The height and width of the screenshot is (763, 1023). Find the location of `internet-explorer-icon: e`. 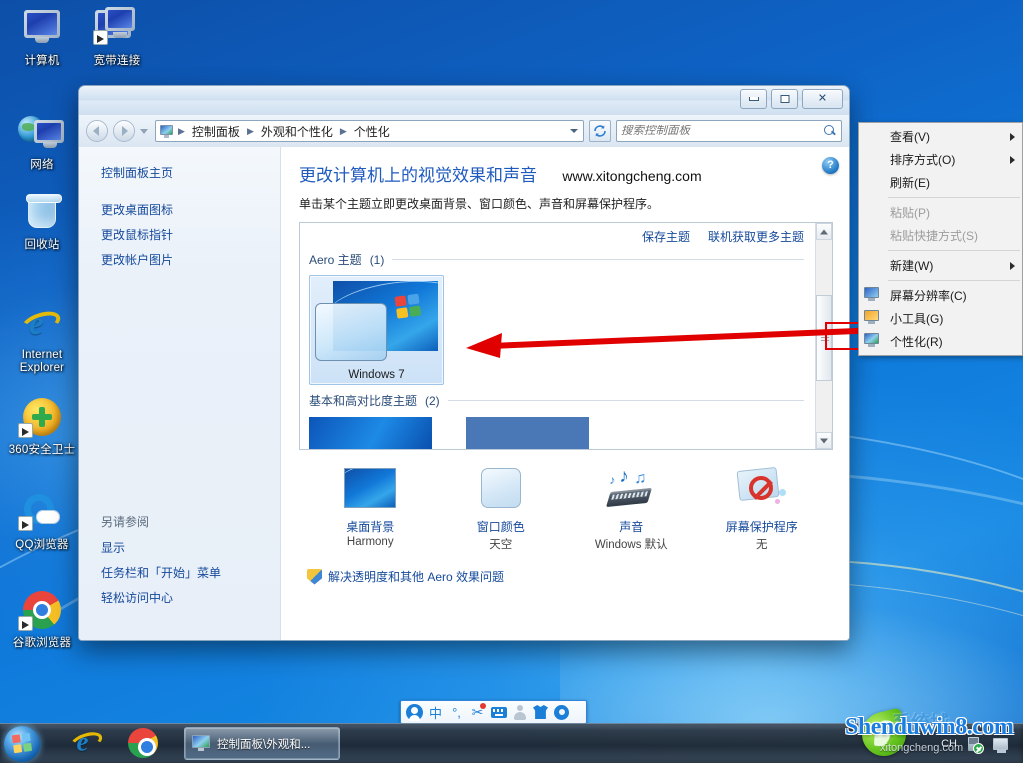

internet-explorer-icon: e is located at coordinates (42, 323).